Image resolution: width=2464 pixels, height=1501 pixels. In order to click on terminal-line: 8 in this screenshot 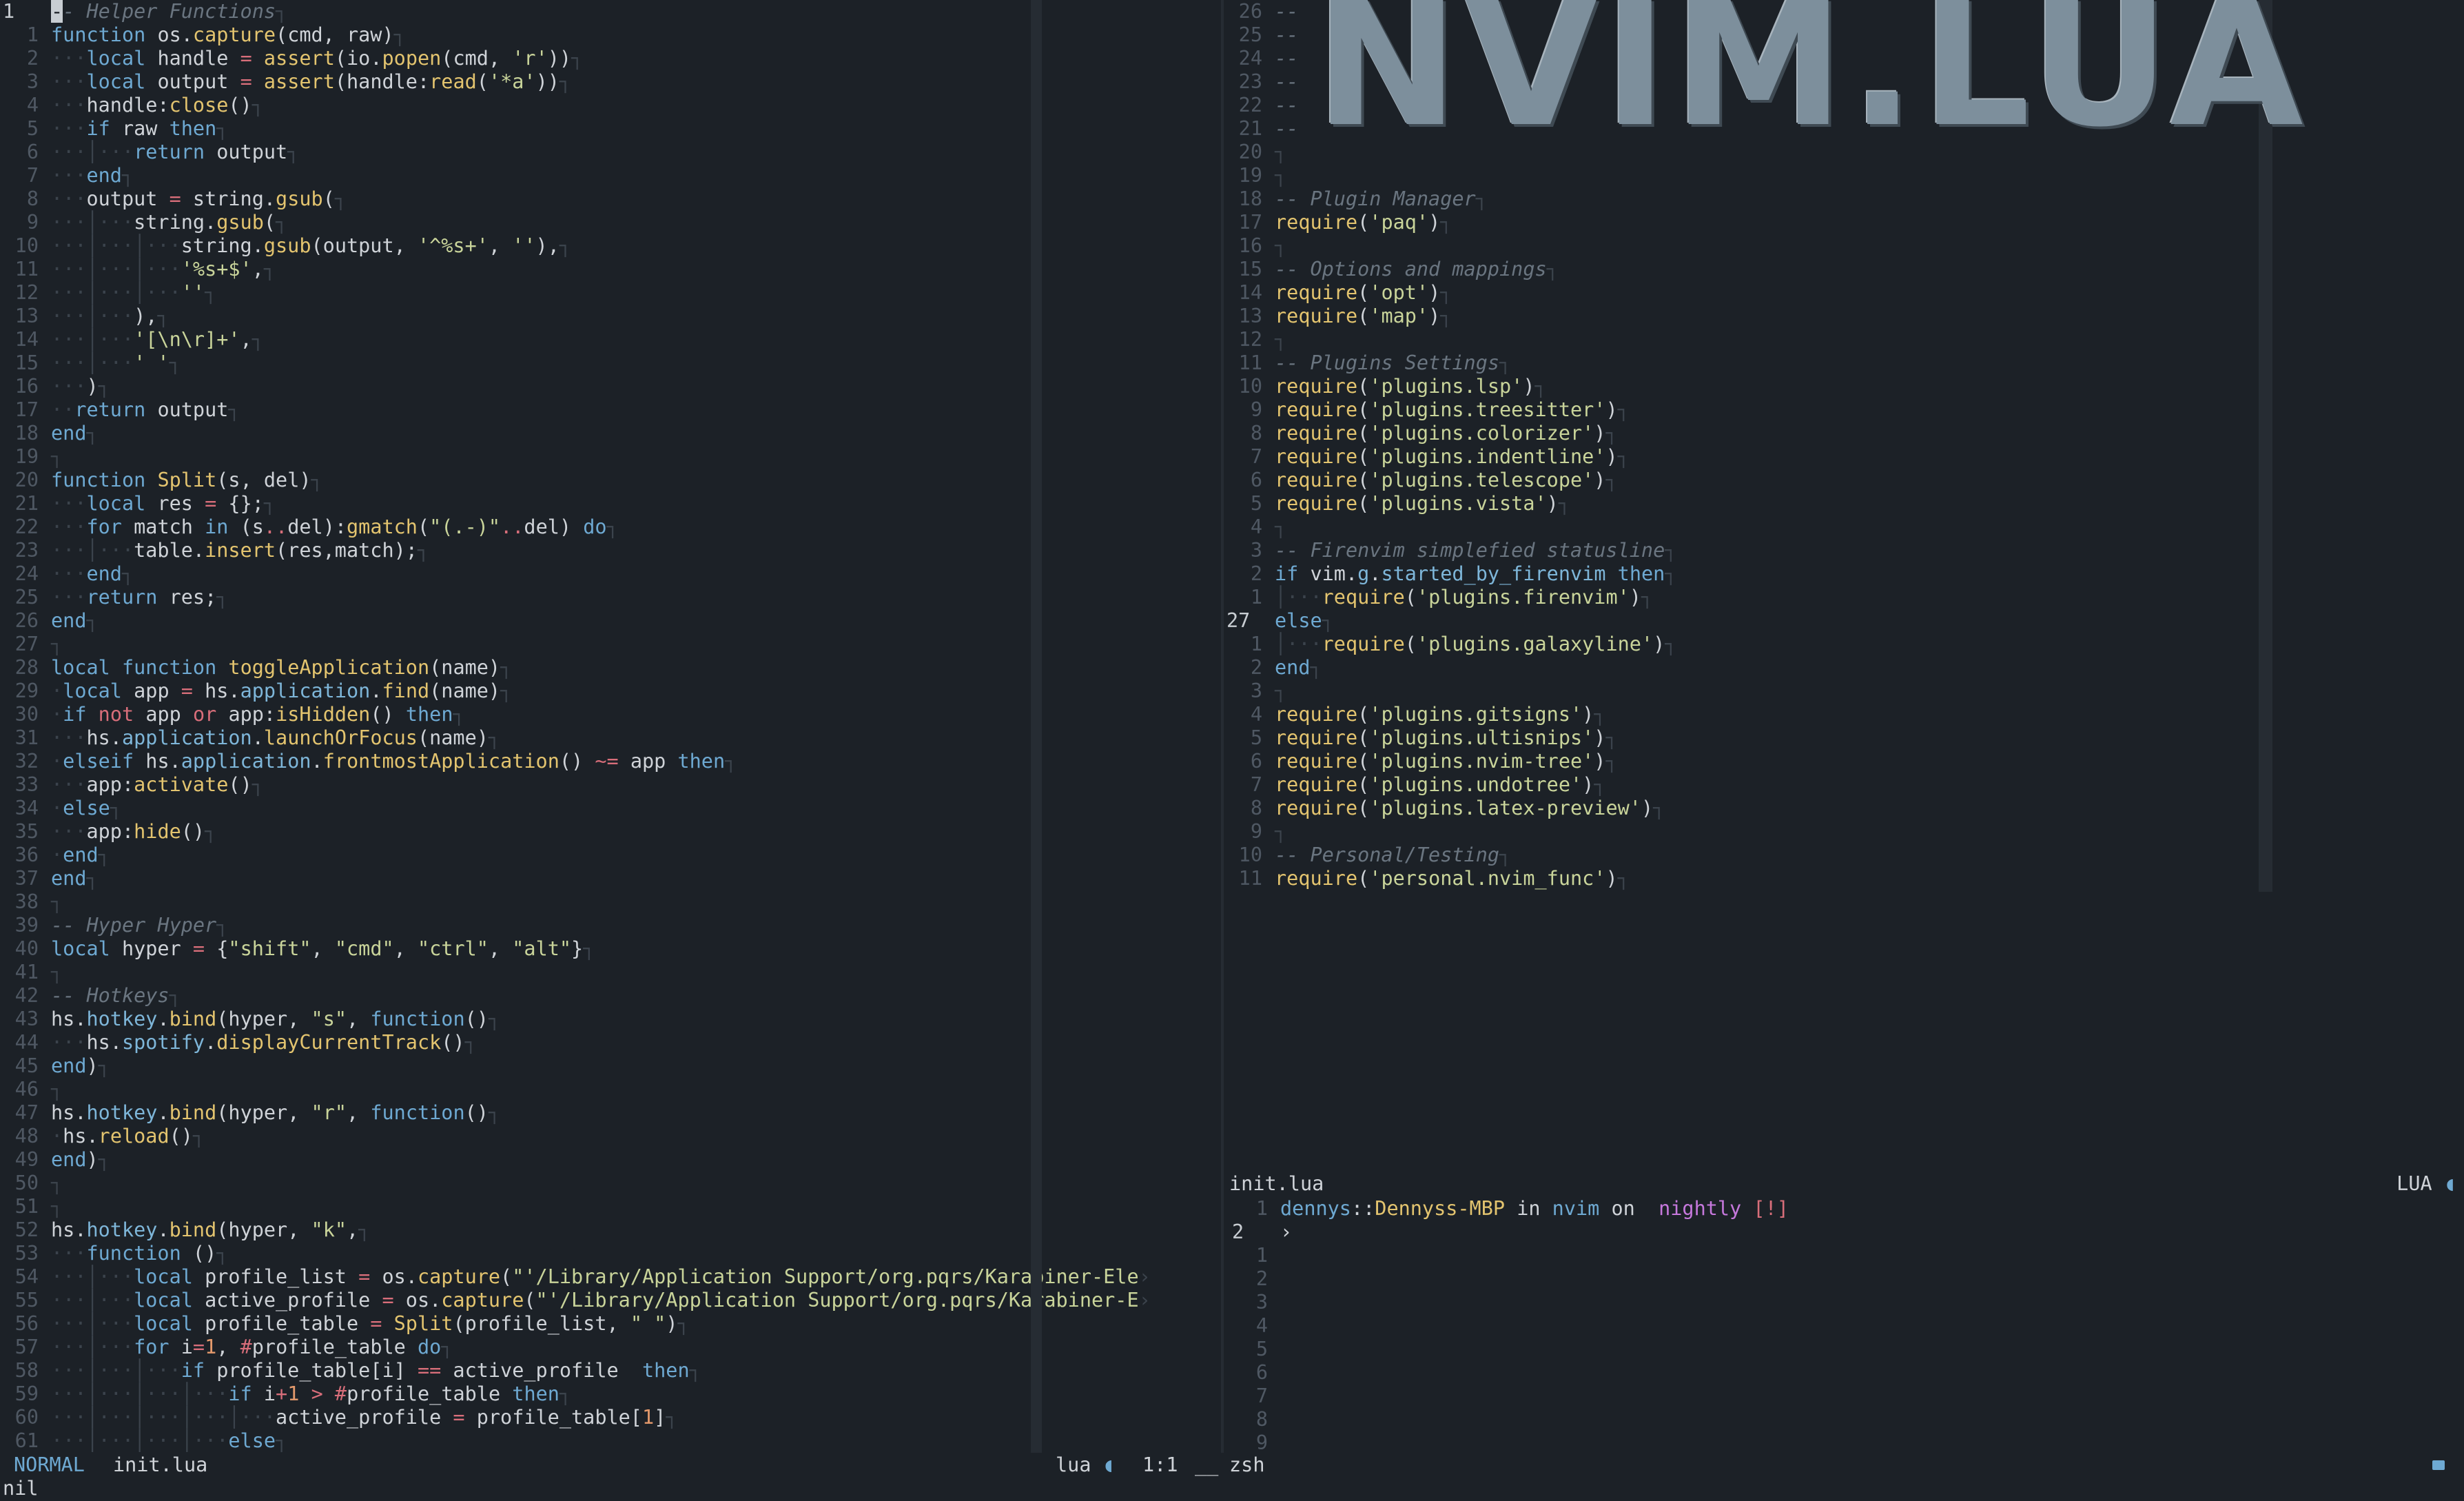, I will do `click(1254, 1419)`.